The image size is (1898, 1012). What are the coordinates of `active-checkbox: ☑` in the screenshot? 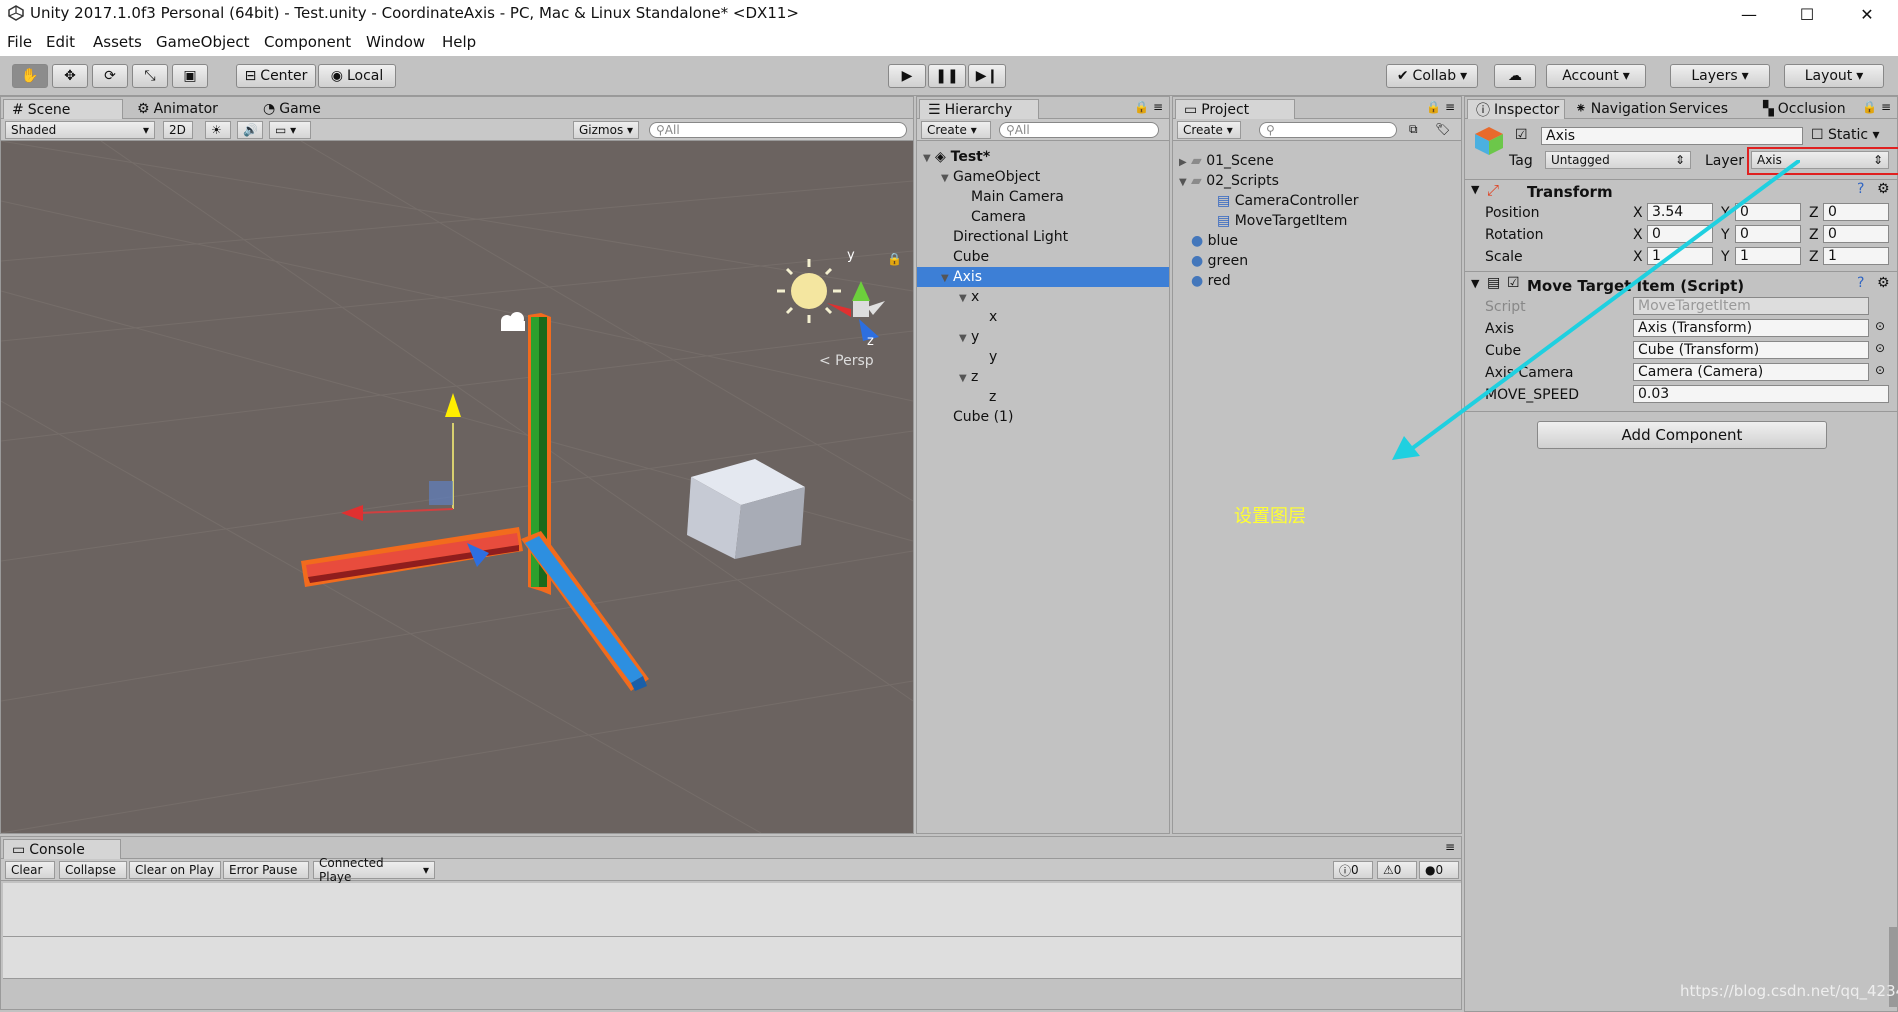 It's located at (1521, 135).